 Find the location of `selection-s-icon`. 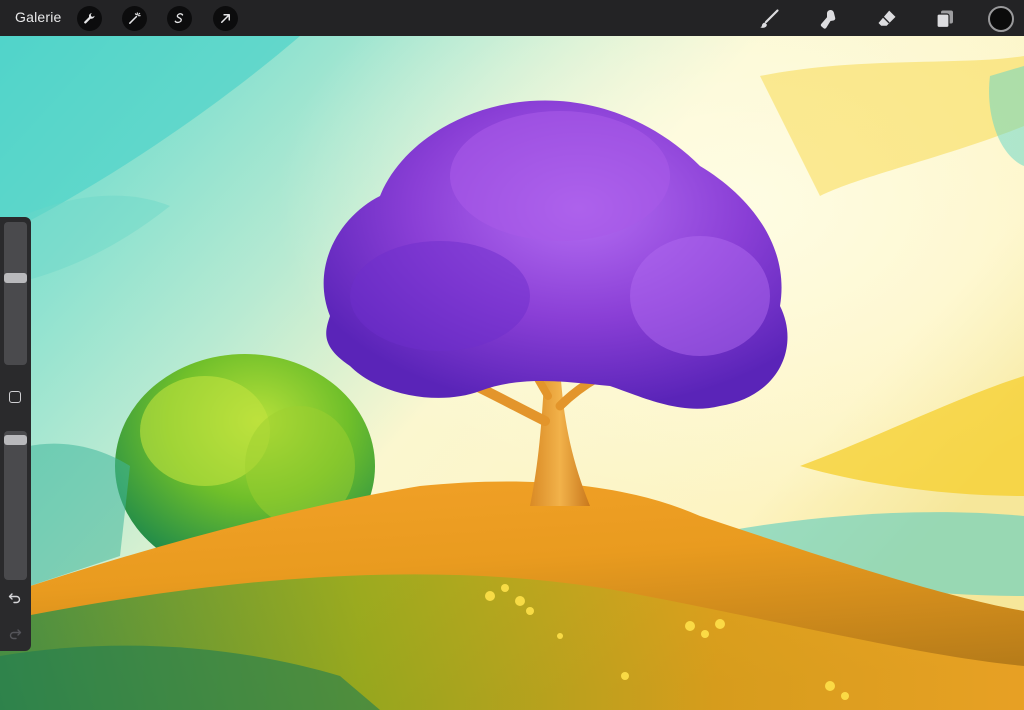

selection-s-icon is located at coordinates (179, 18).